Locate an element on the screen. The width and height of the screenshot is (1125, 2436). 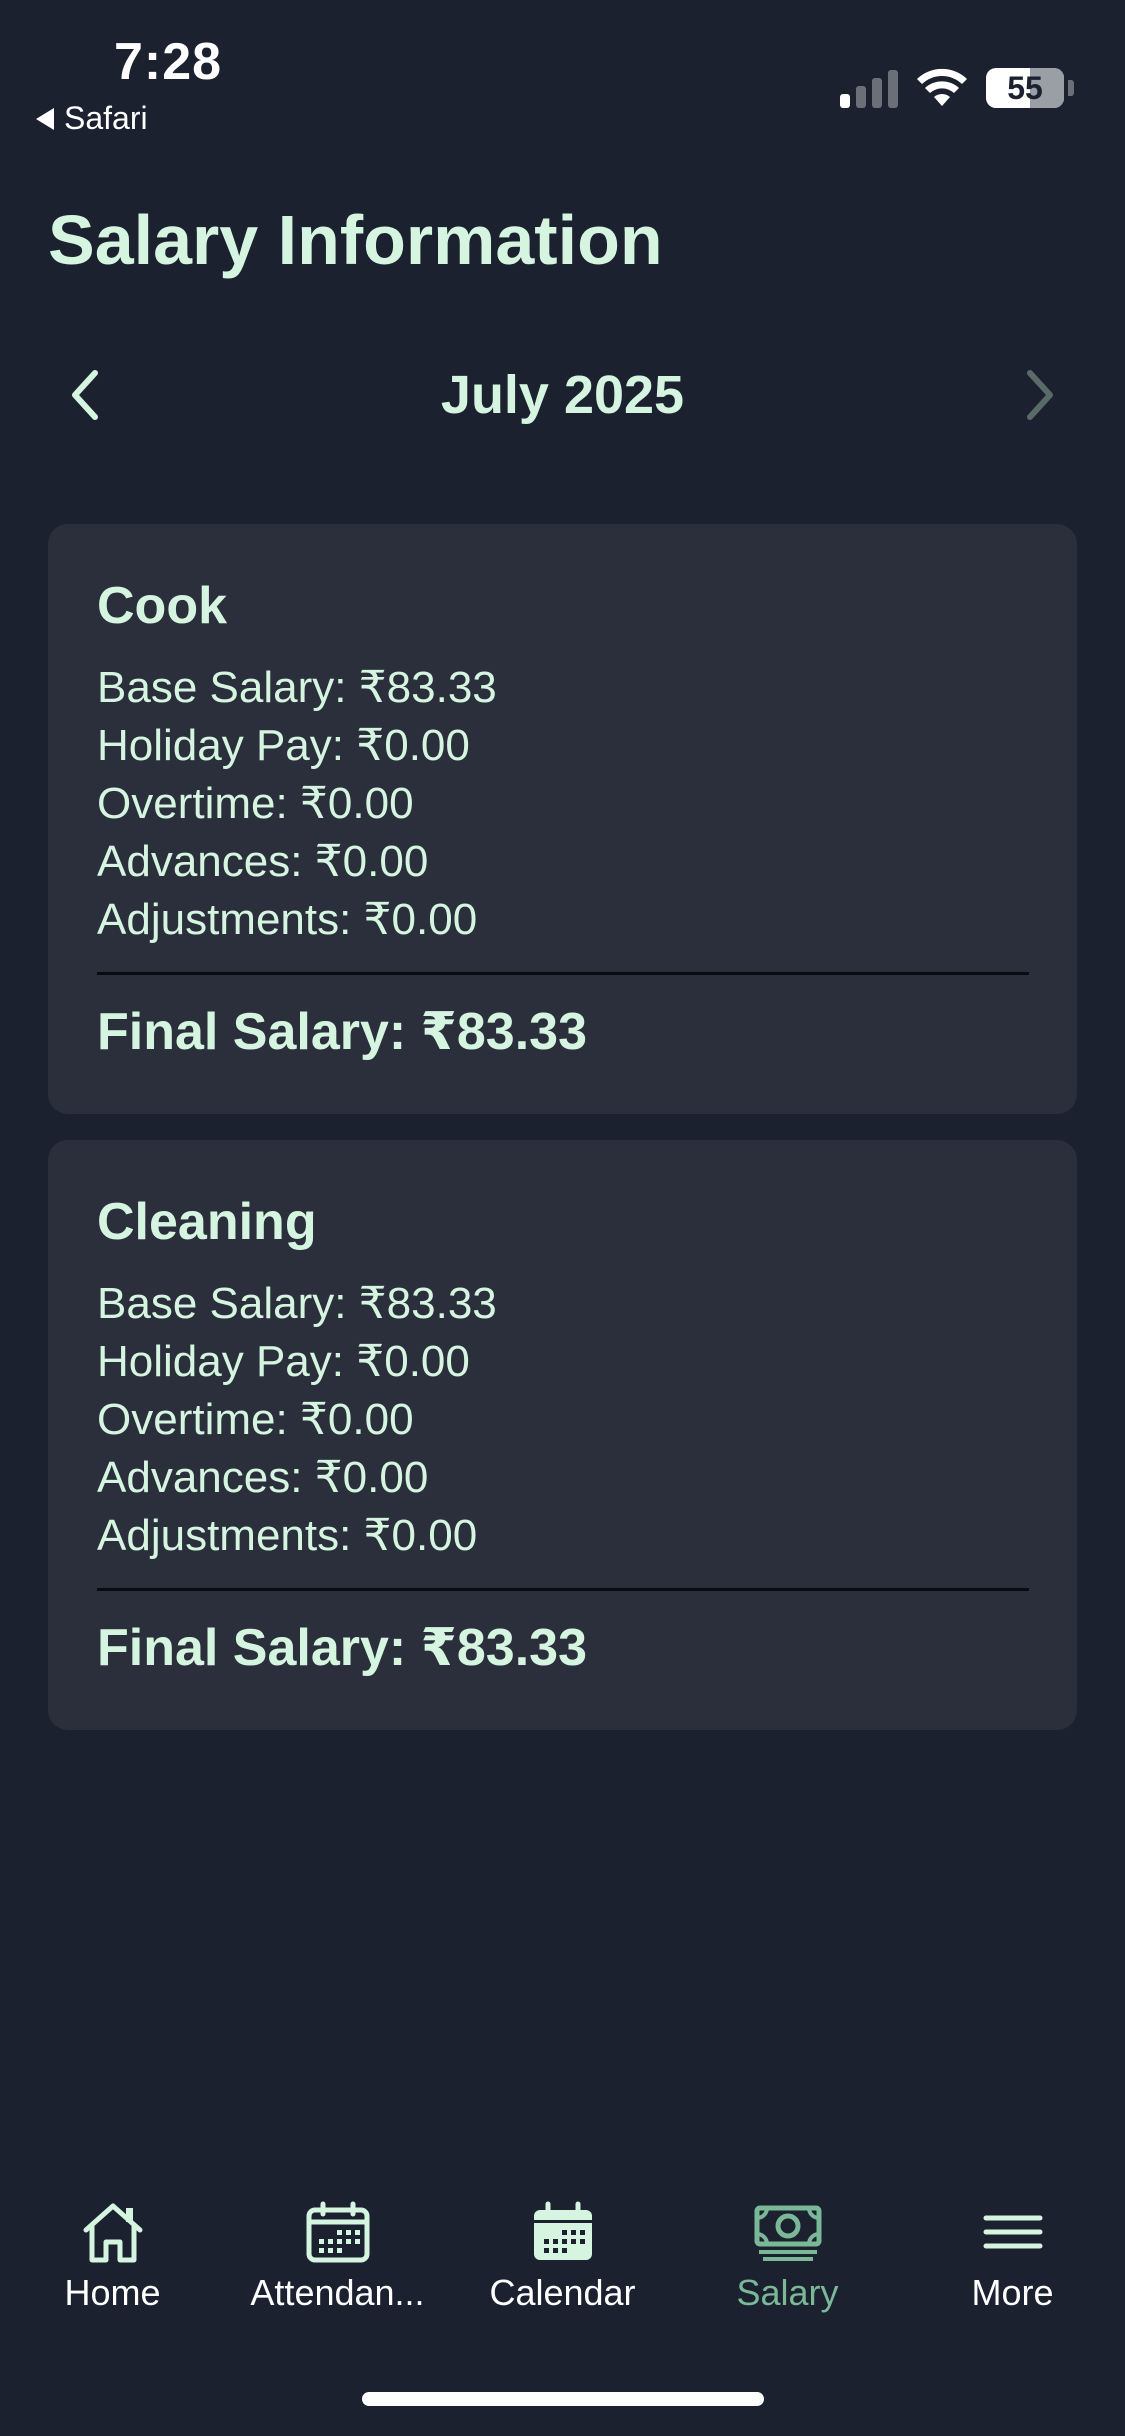
tab-salary: Salary is located at coordinates (787, 2260).